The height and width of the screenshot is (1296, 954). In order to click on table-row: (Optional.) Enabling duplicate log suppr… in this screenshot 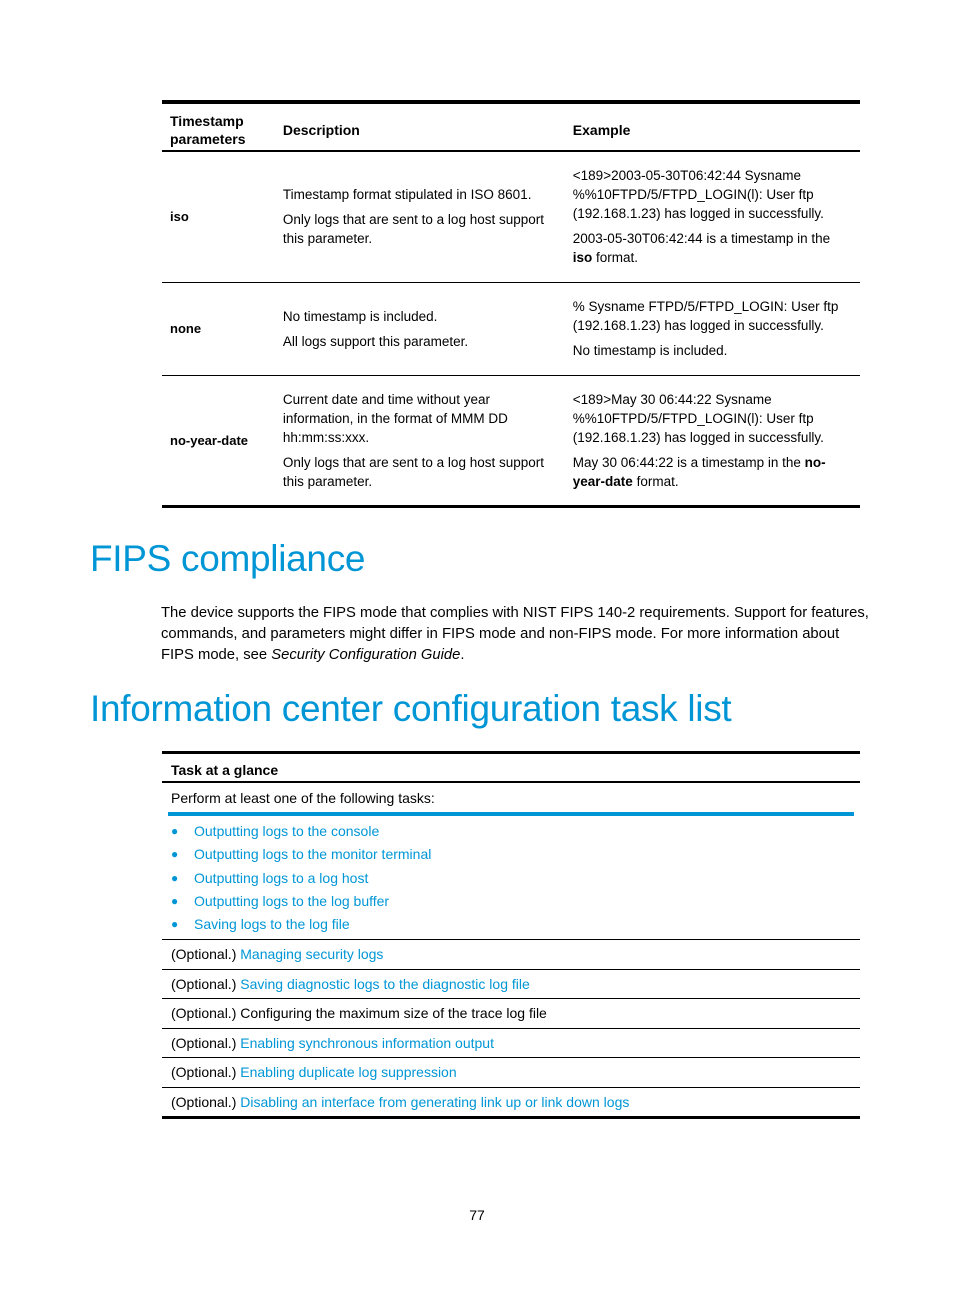, I will do `click(511, 1073)`.